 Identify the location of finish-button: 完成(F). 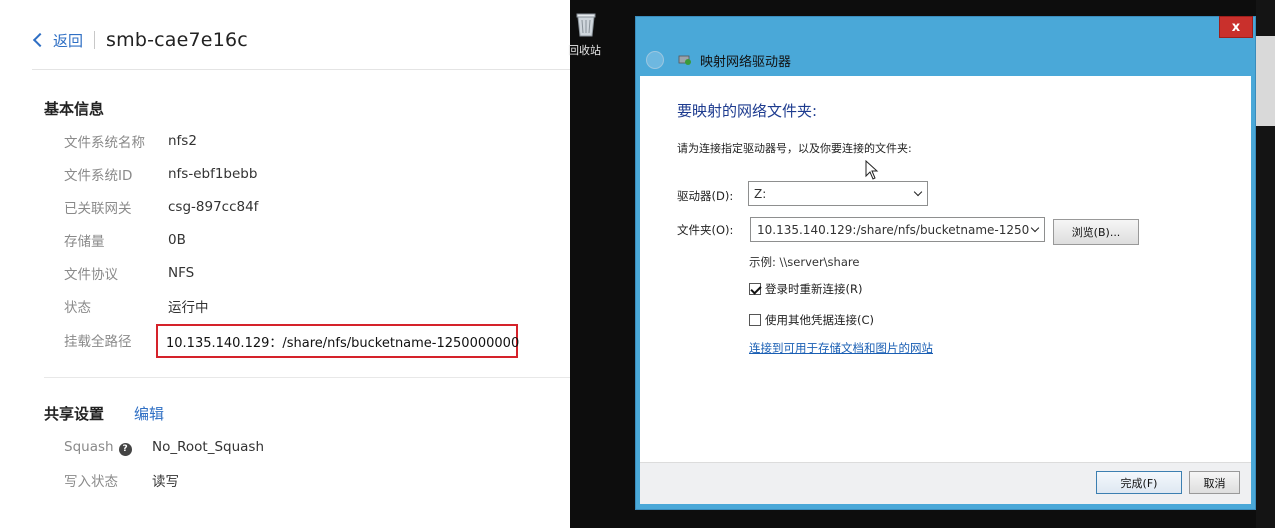
(1139, 482).